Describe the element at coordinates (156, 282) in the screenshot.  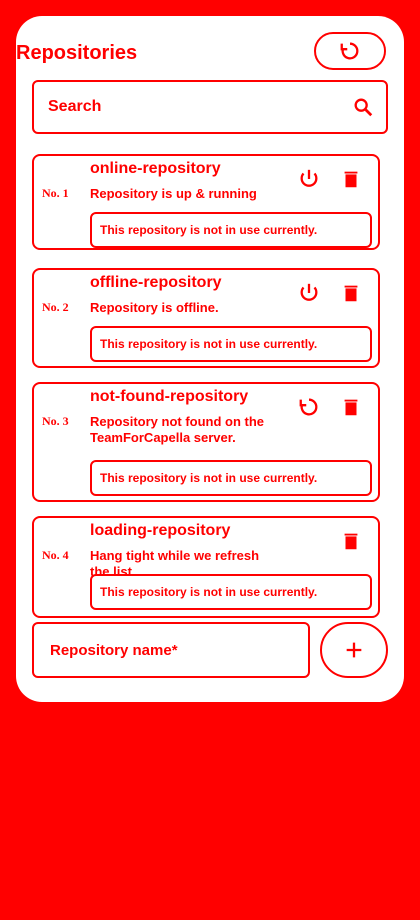
I see `repo-name: offline-repository` at that location.